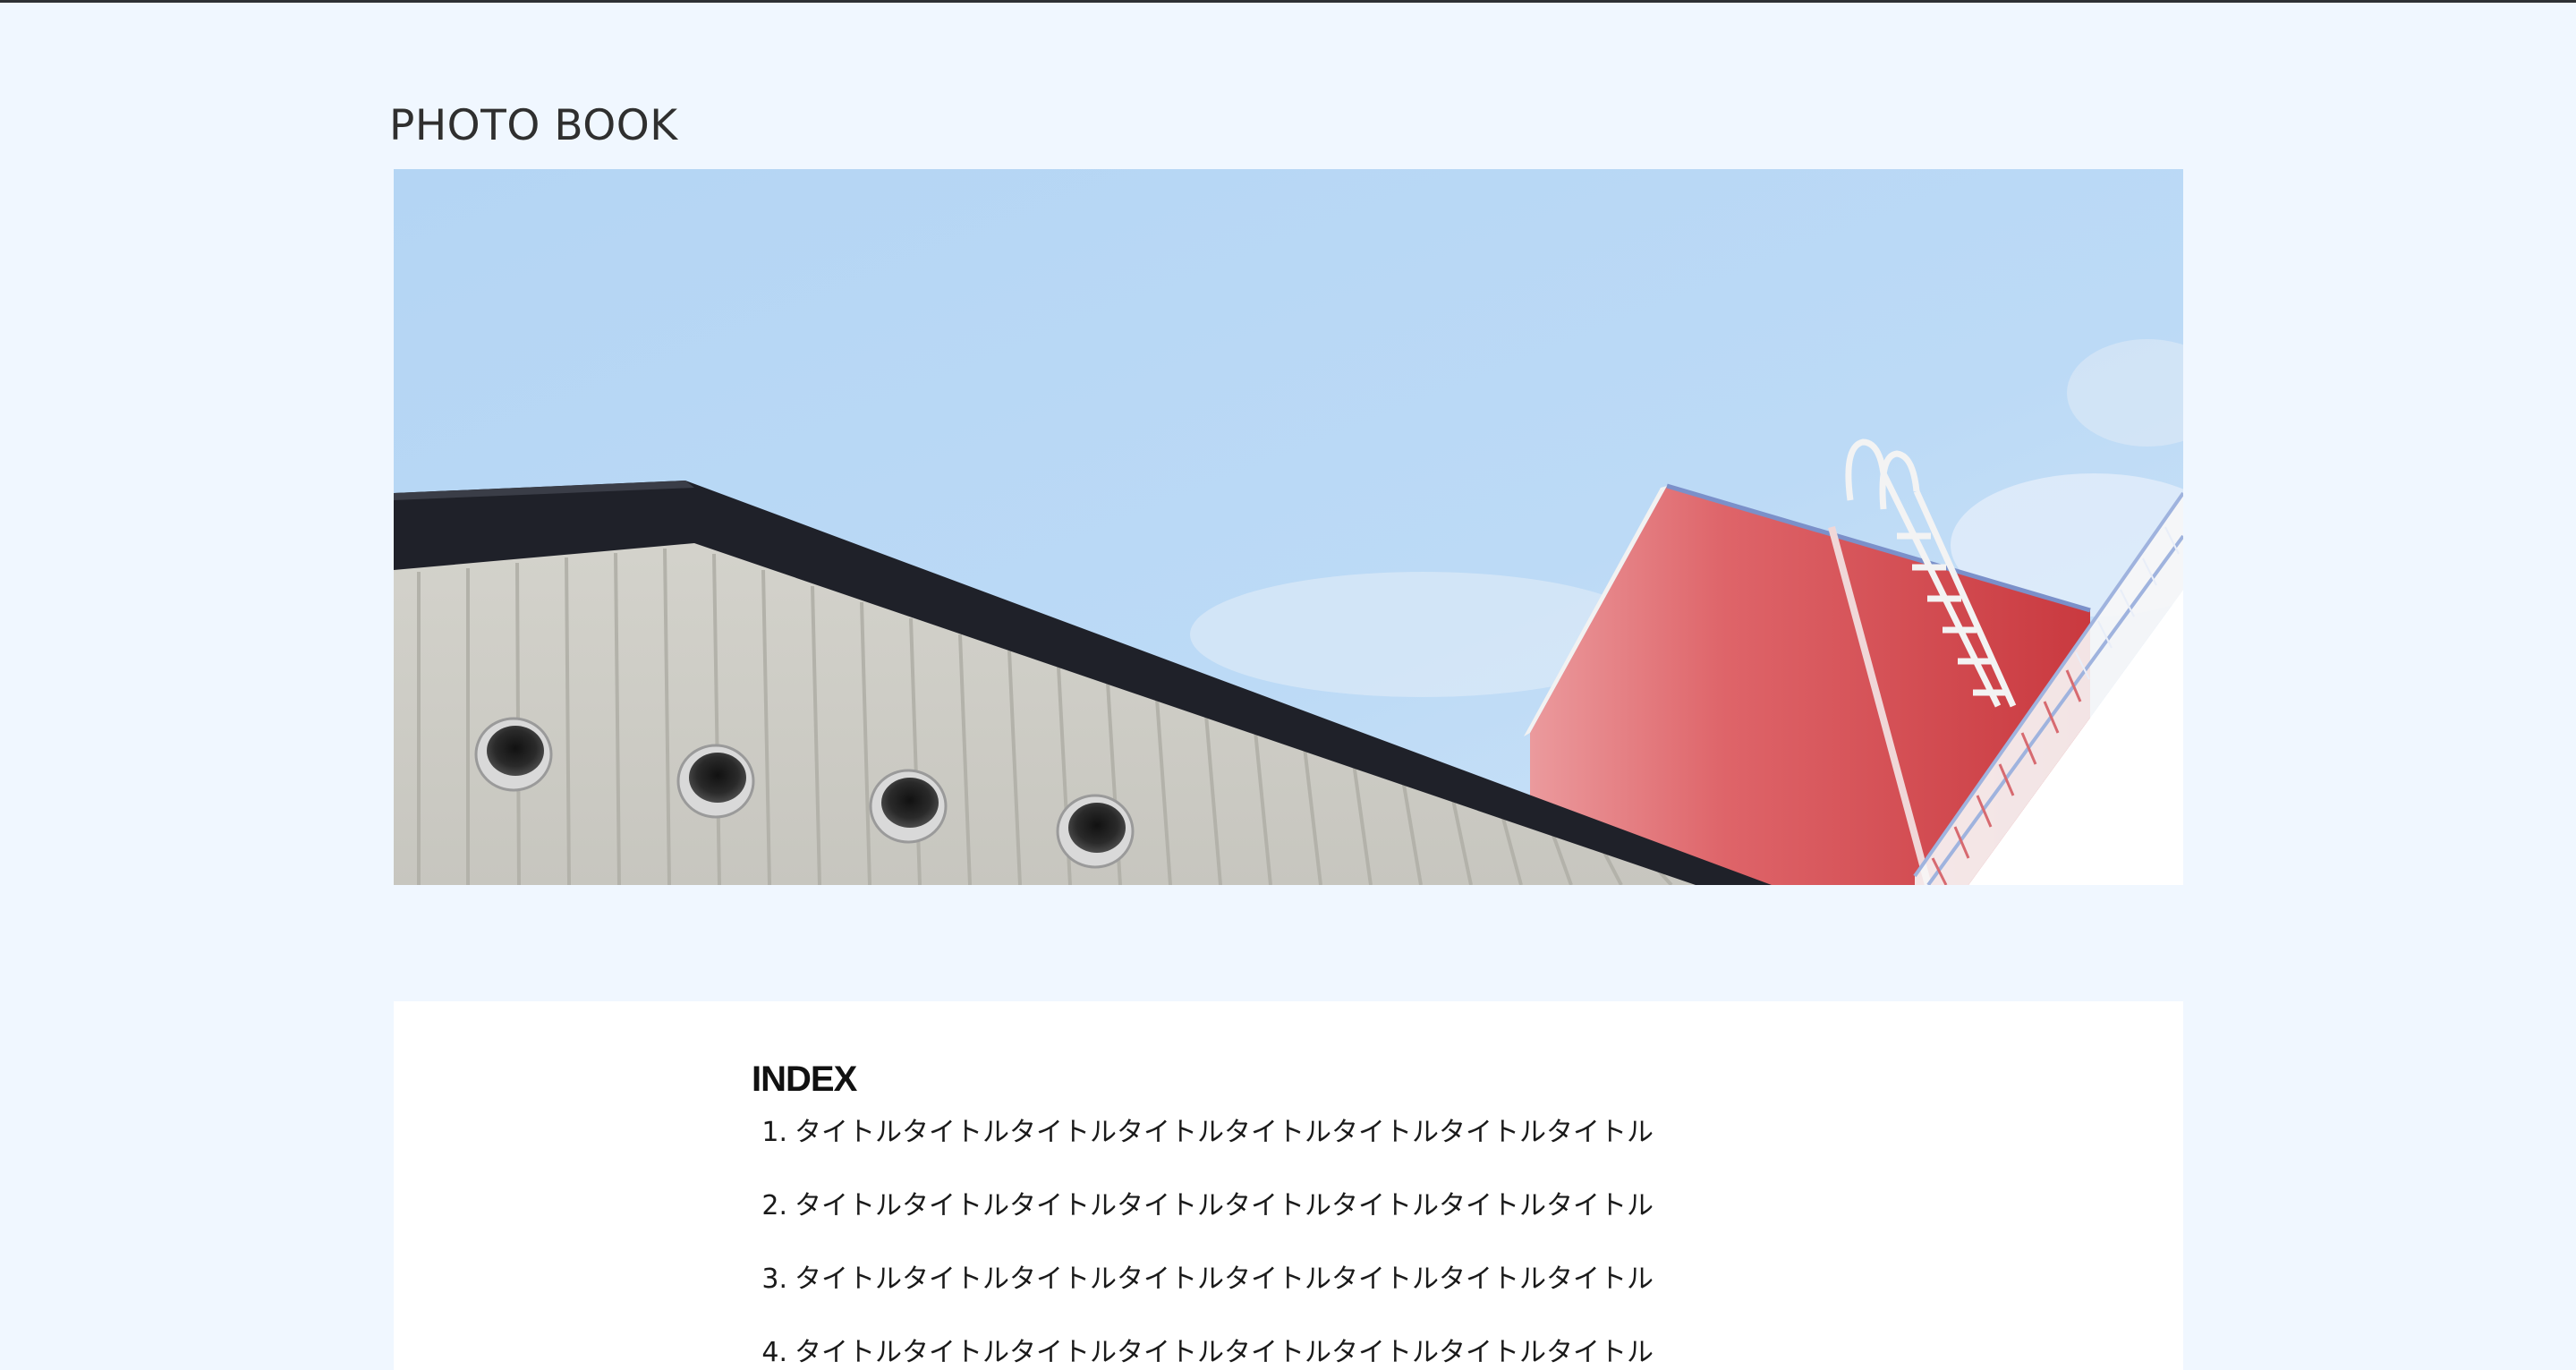  What do you see at coordinates (774, 1132) in the screenshot?
I see `index-item-number: 1.` at bounding box center [774, 1132].